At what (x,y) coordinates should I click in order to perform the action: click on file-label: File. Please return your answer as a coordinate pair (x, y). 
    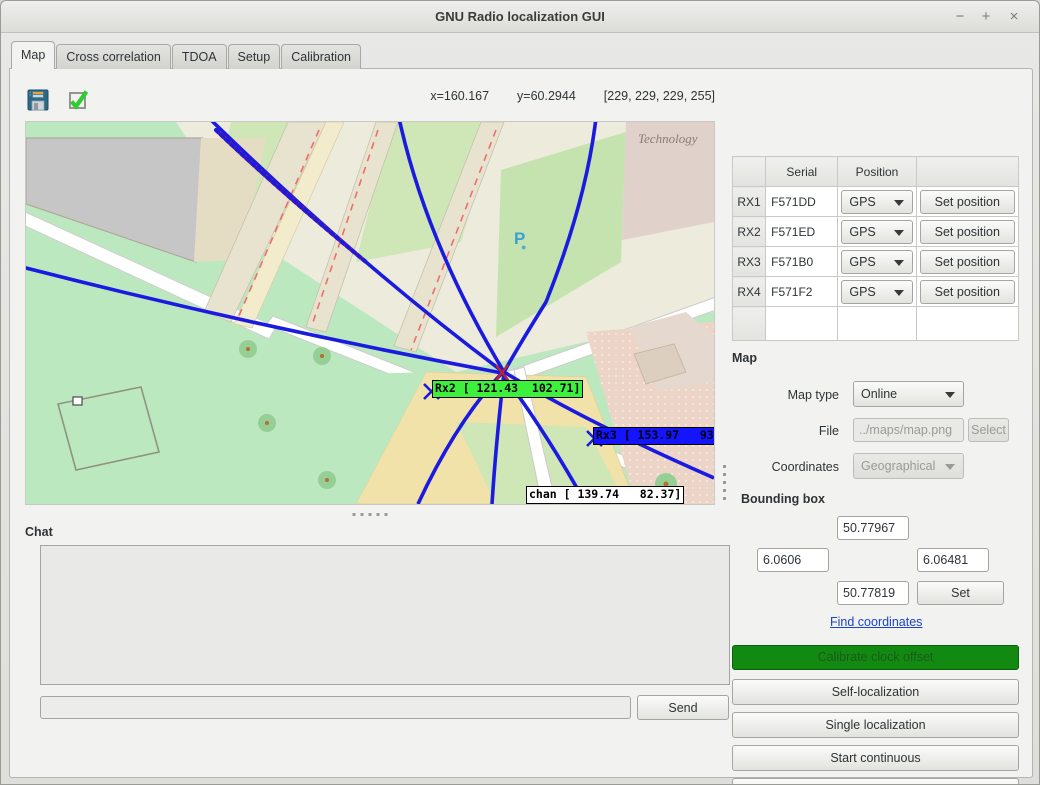
    Looking at the image, I should click on (828, 431).